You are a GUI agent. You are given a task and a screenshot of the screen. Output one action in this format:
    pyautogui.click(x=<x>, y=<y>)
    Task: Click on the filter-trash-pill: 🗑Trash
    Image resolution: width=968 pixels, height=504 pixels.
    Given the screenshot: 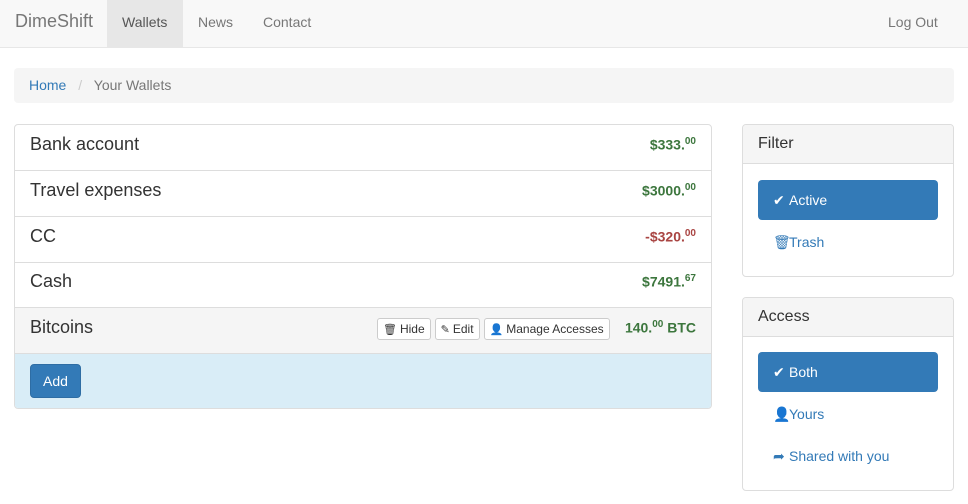 What is the action you would take?
    pyautogui.click(x=848, y=242)
    